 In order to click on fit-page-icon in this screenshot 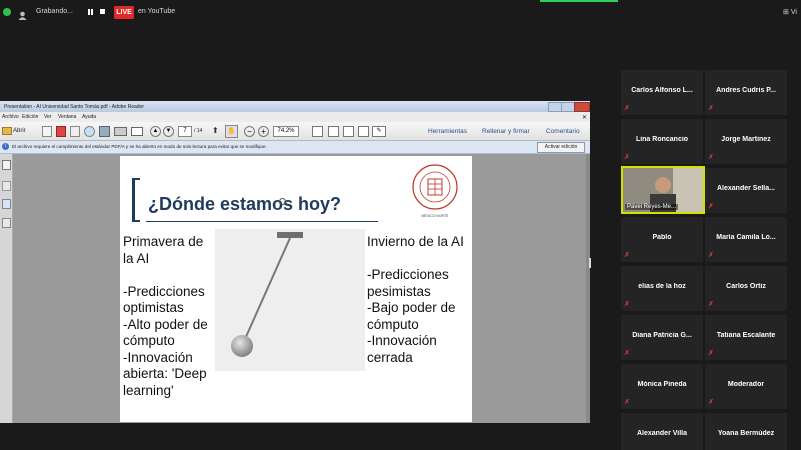, I will do `click(317, 131)`.